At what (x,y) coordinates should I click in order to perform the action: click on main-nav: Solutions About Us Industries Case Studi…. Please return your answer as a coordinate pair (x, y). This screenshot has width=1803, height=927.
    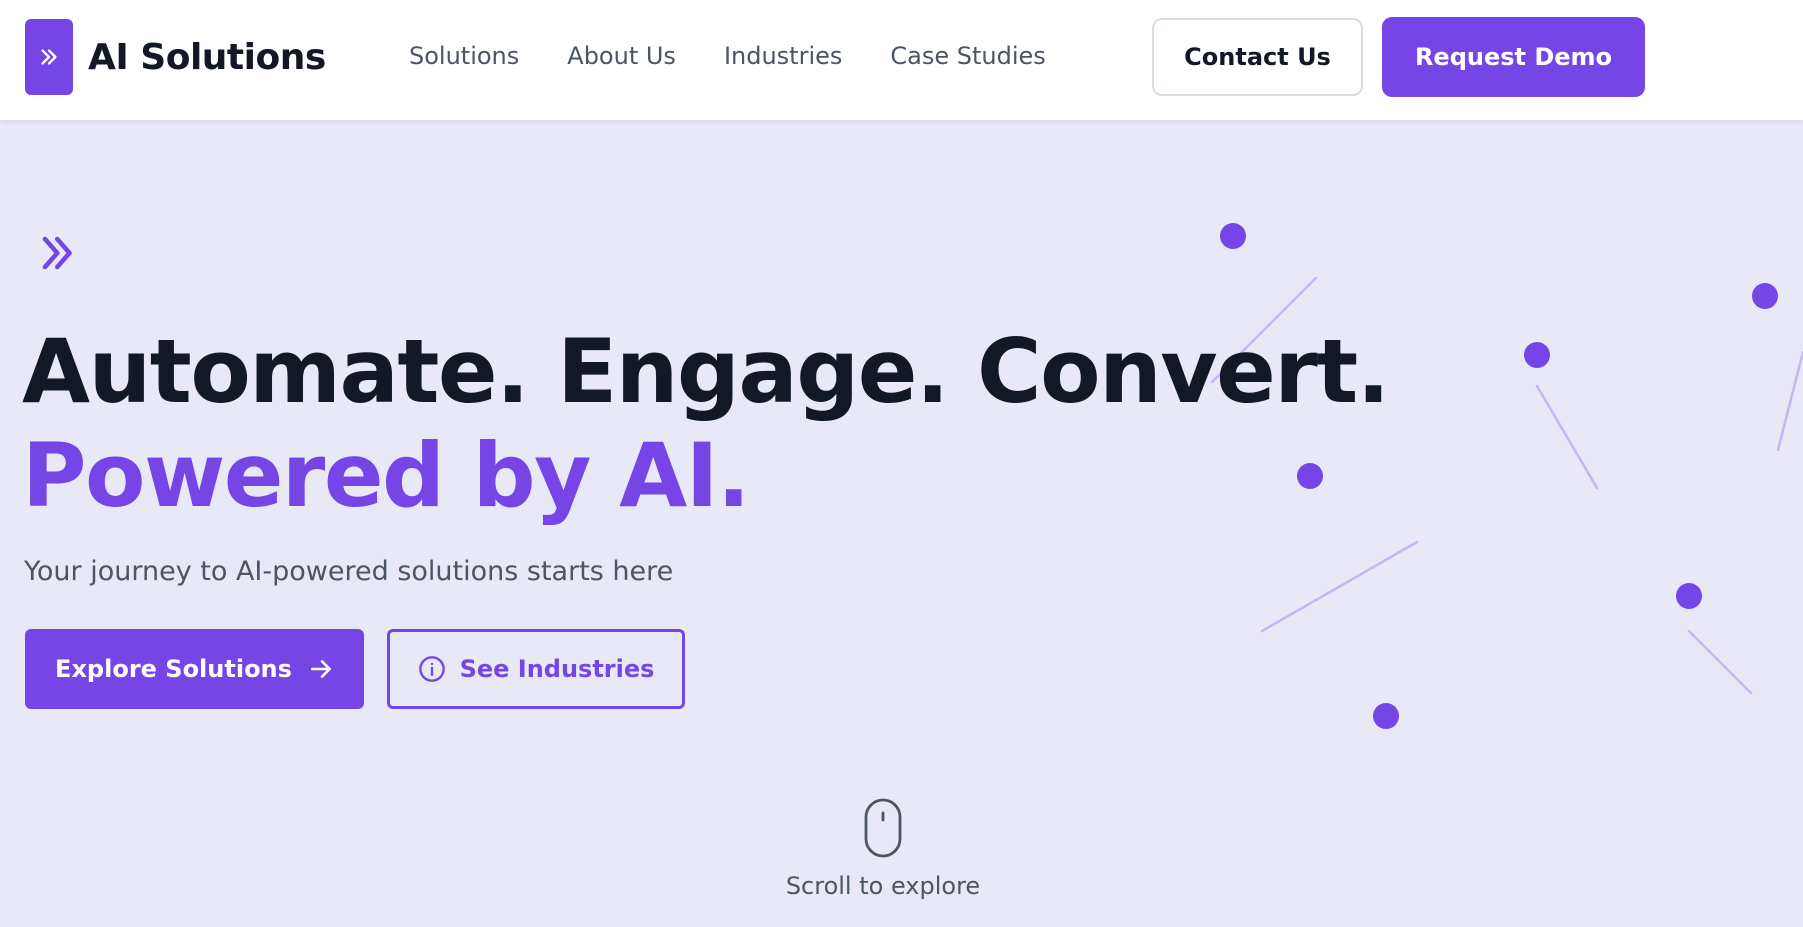
    Looking at the image, I should click on (727, 56).